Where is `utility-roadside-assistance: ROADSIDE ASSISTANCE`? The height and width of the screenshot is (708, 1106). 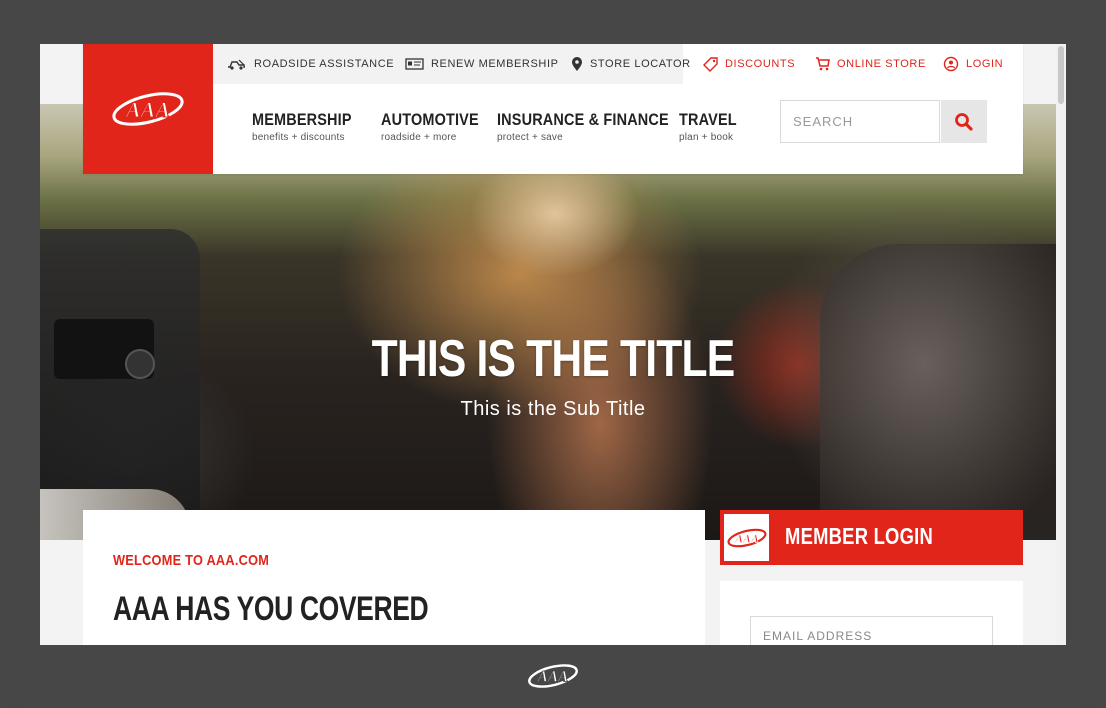
utility-roadside-assistance: ROADSIDE ASSISTANCE is located at coordinates (310, 64).